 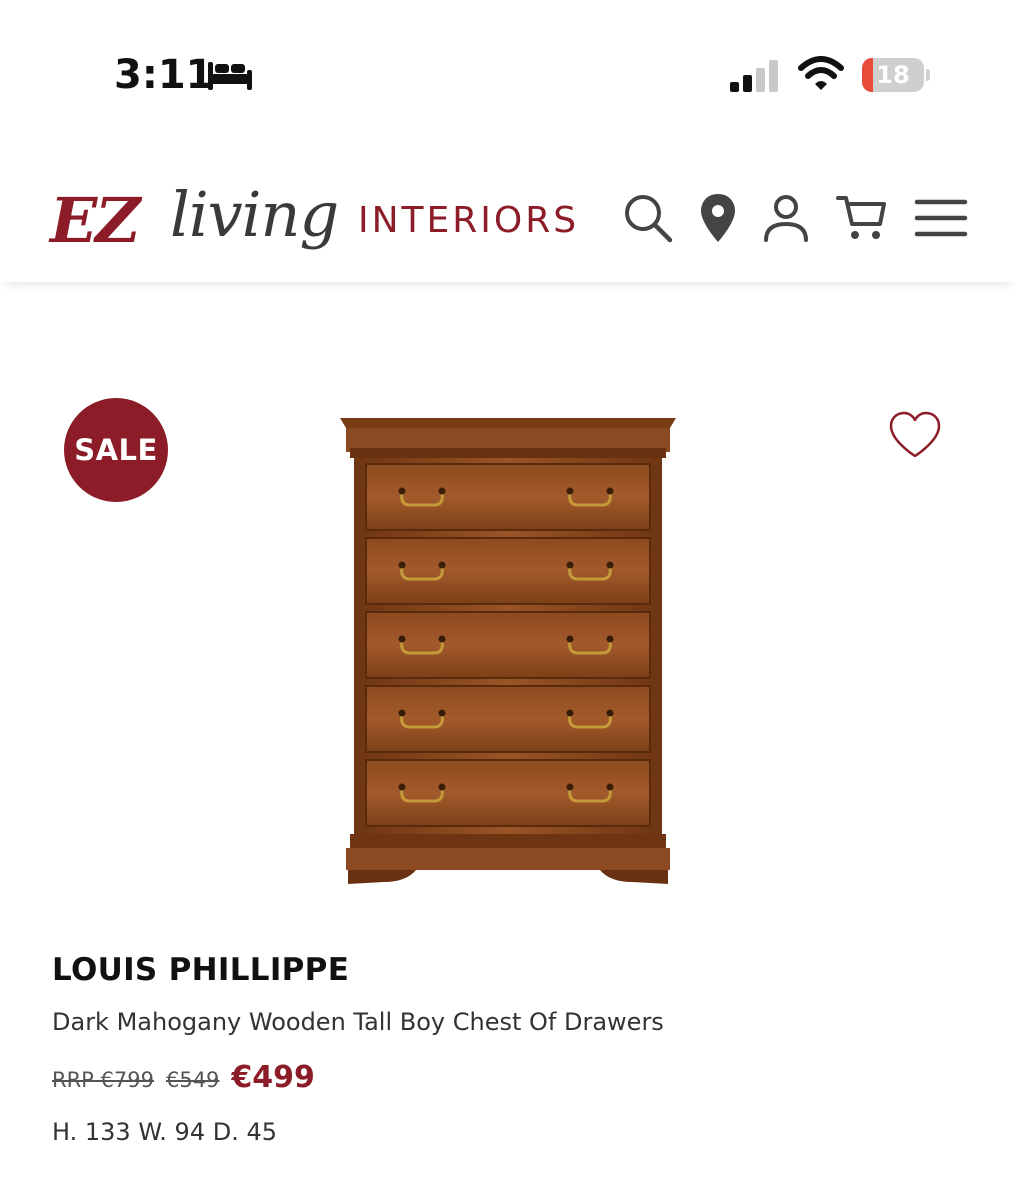 What do you see at coordinates (862, 218) in the screenshot?
I see `cart-icon` at bounding box center [862, 218].